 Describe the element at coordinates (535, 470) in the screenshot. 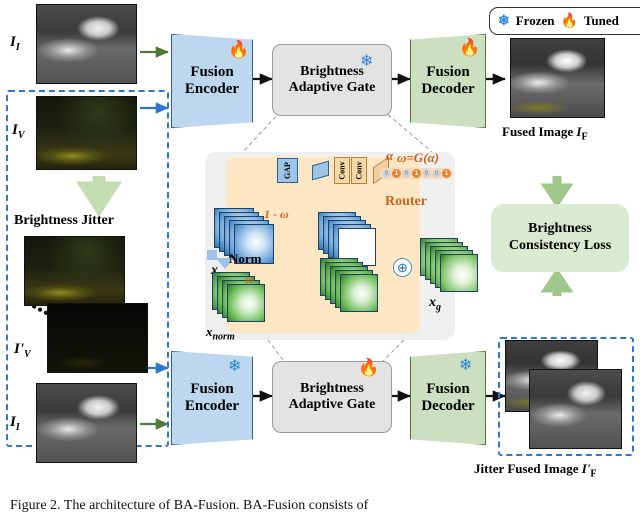

I see `jitter-fused-image-label: Jitter Fused Image I'F` at that location.